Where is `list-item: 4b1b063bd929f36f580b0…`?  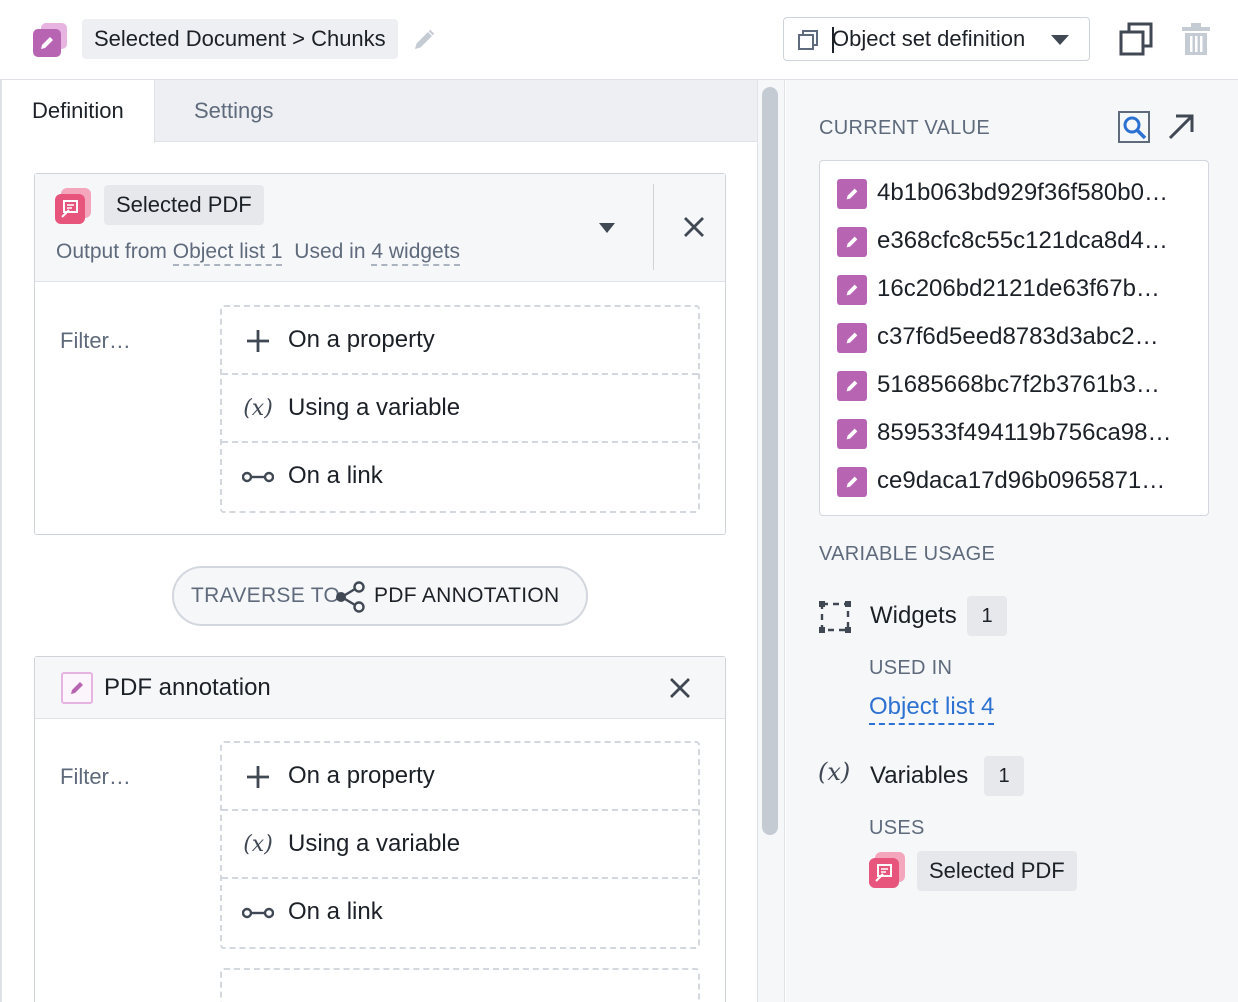
list-item: 4b1b063bd929f36f580b0… is located at coordinates (1014, 192).